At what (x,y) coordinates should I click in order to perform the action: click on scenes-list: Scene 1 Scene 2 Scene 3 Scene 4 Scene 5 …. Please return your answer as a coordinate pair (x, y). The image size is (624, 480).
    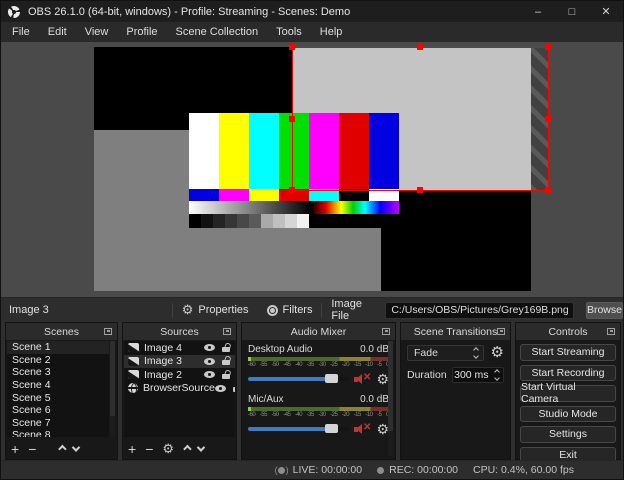
    Looking at the image, I should click on (58, 389).